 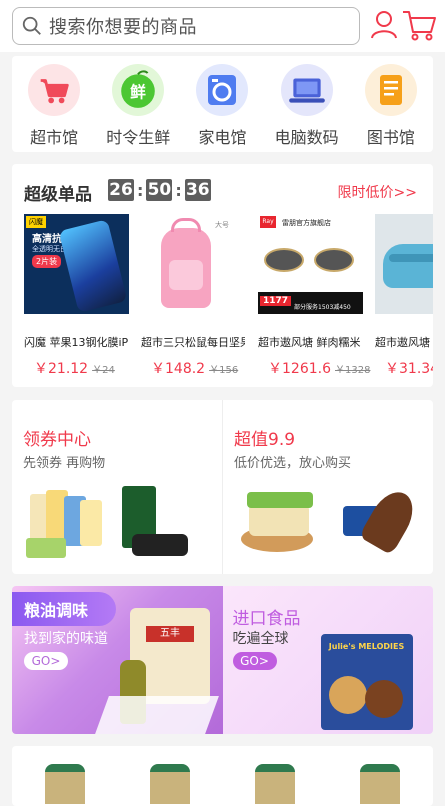 What do you see at coordinates (331, 525) in the screenshot?
I see `snack-image` at bounding box center [331, 525].